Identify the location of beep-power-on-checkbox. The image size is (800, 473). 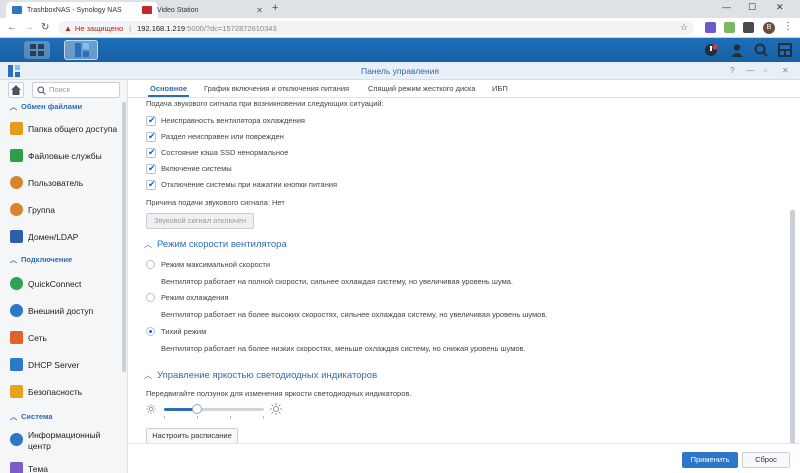
(151, 168).